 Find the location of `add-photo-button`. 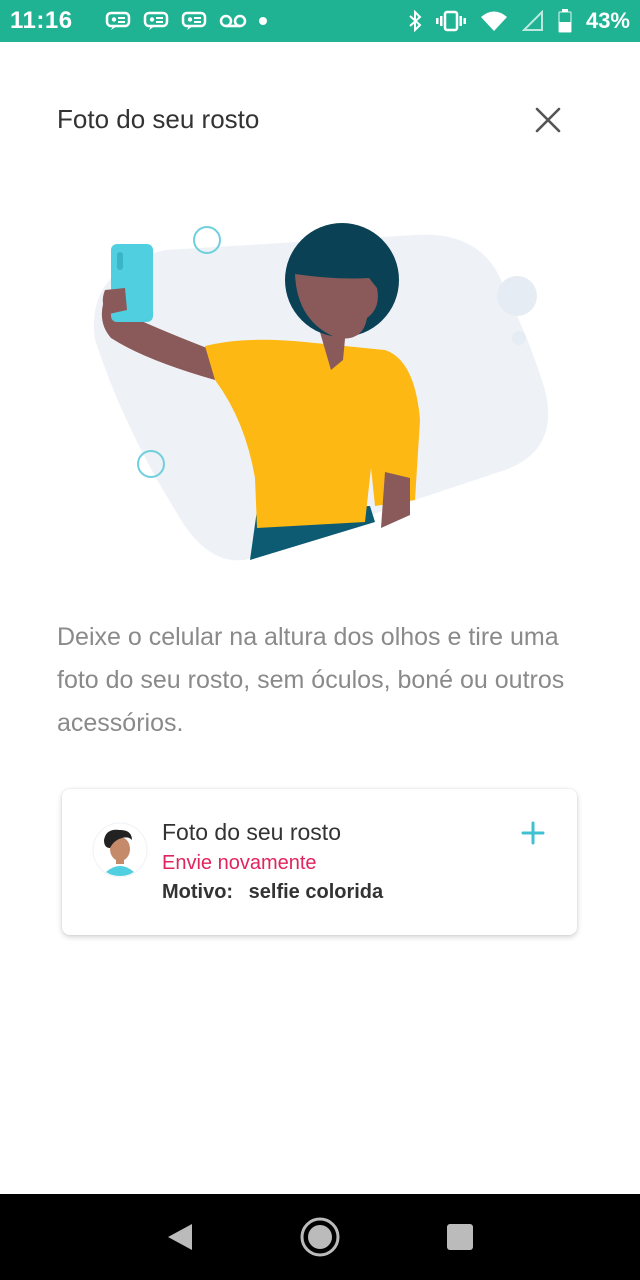

add-photo-button is located at coordinates (533, 833).